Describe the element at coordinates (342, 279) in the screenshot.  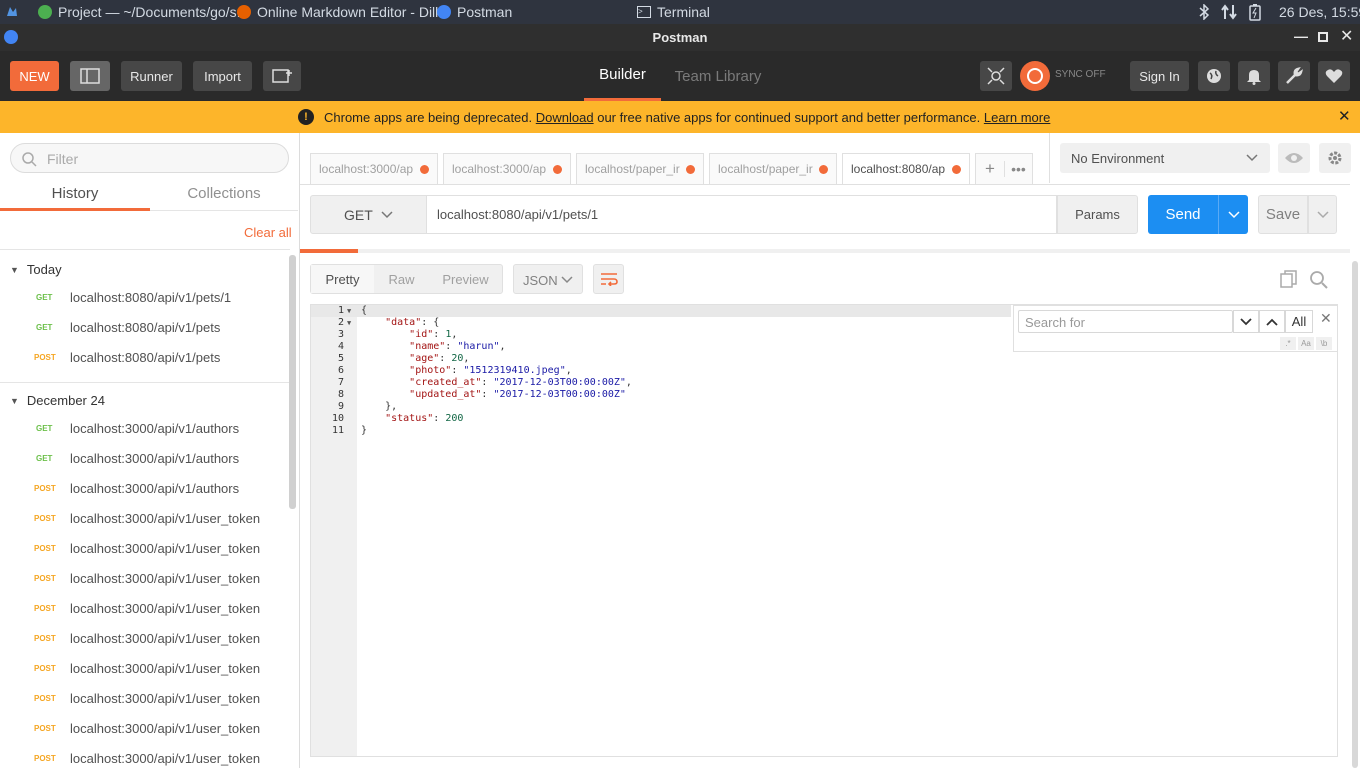
I see `tab-pretty: Pretty` at that location.